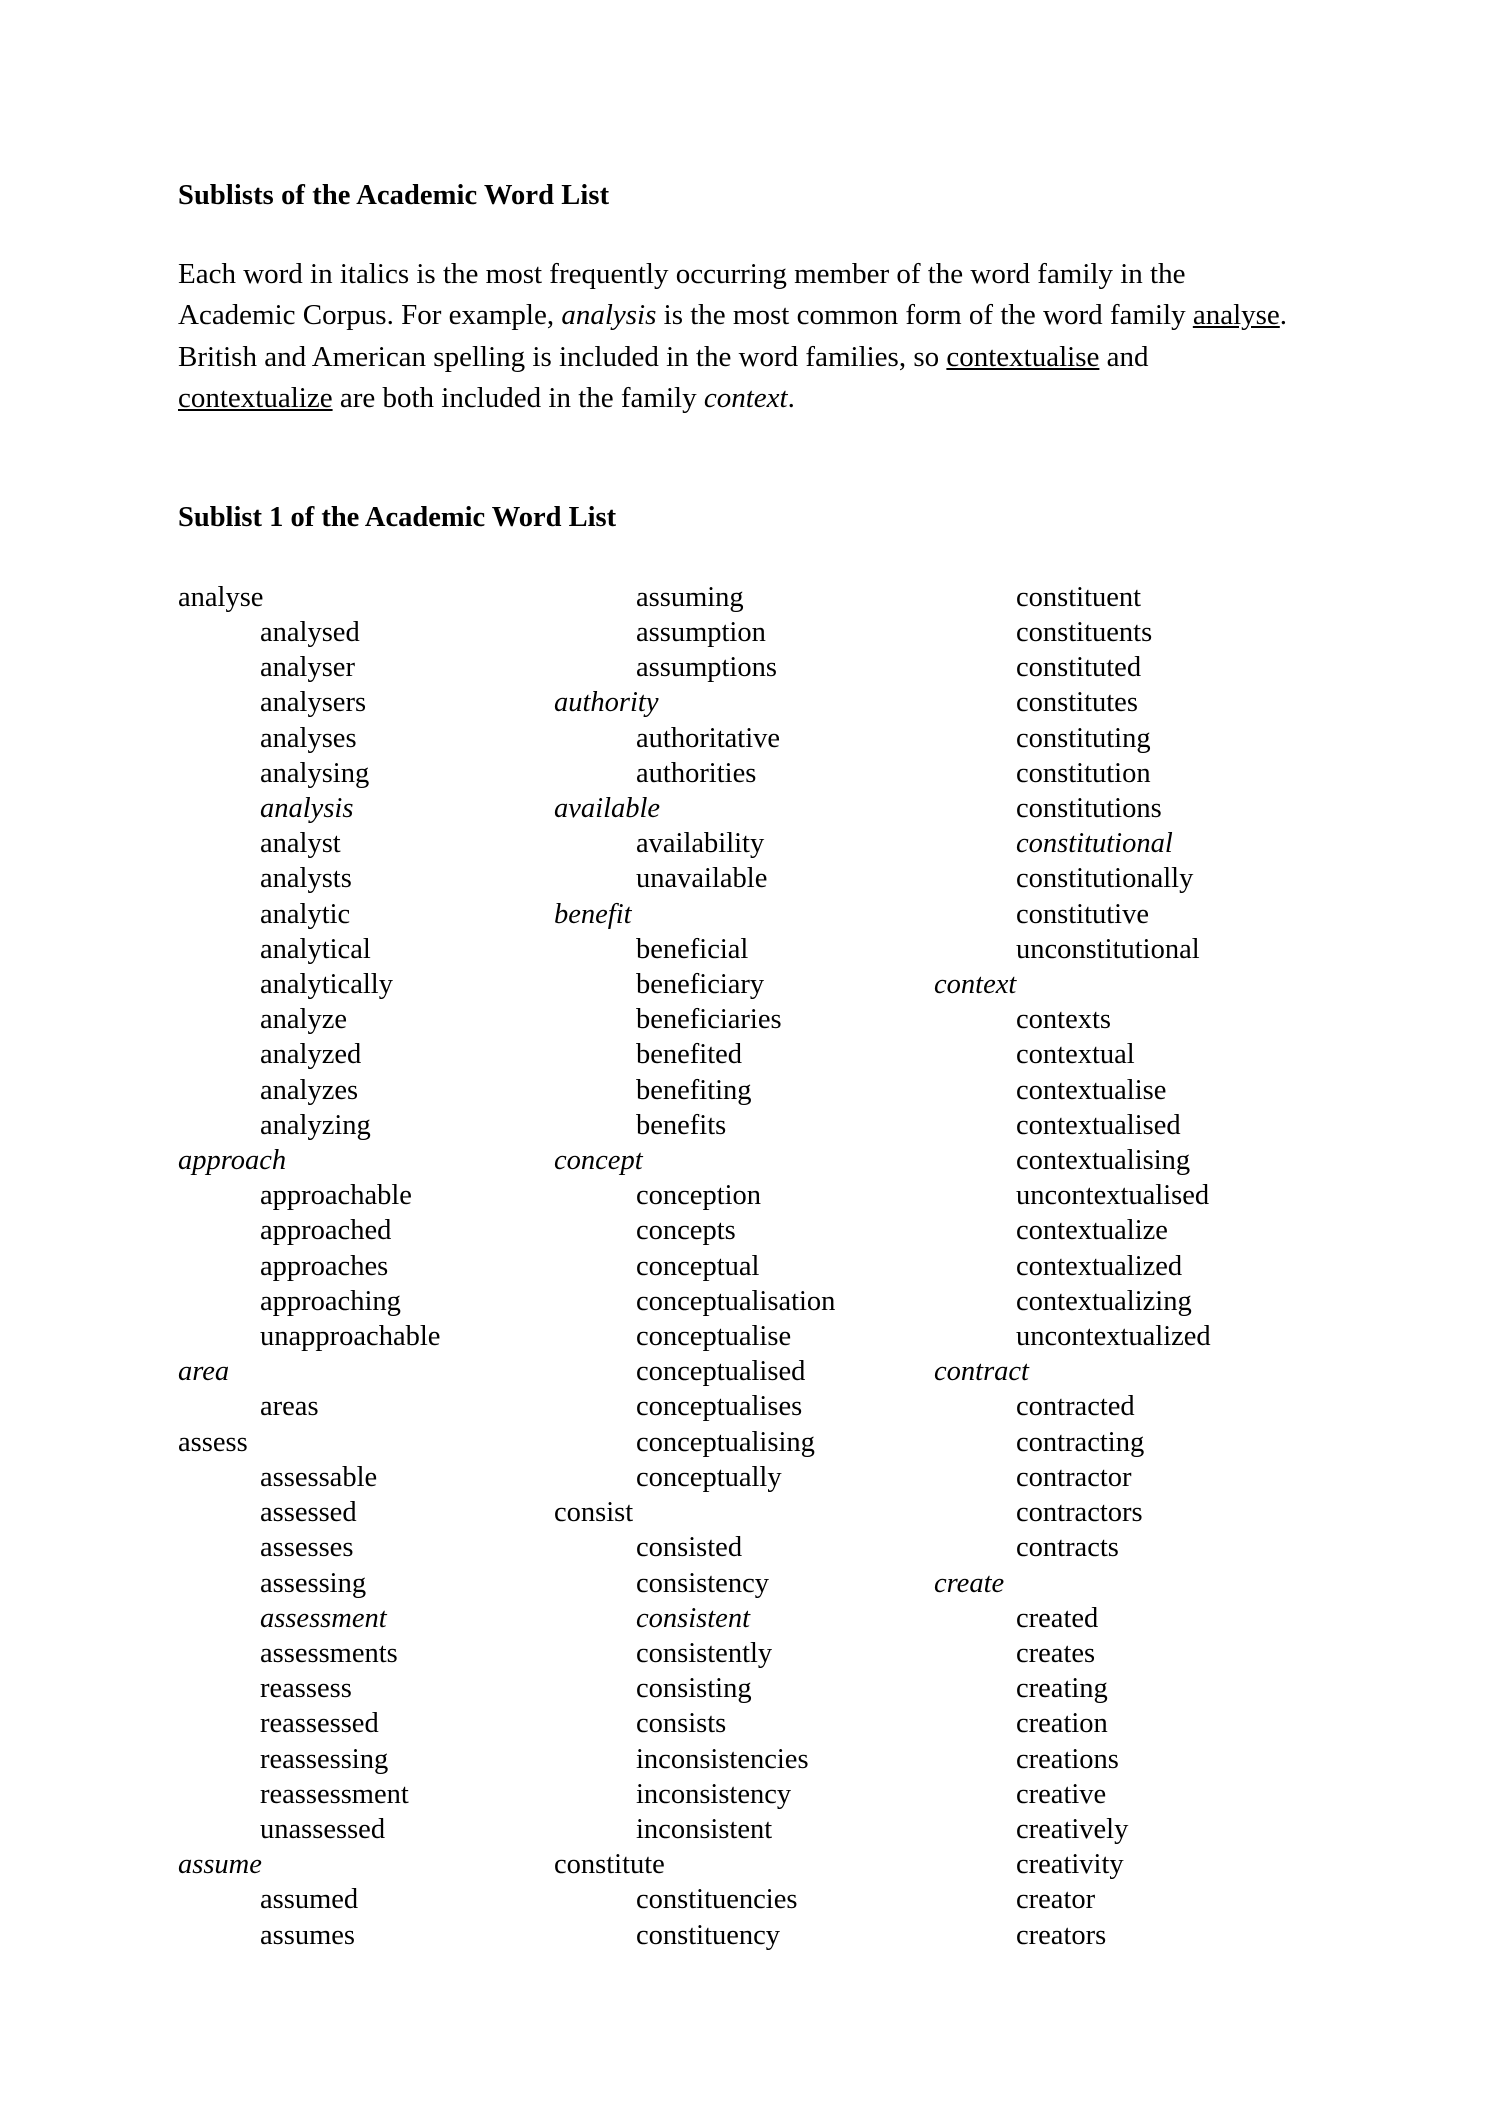  What do you see at coordinates (681, 1724) in the screenshot?
I see `word-family-member: consists` at bounding box center [681, 1724].